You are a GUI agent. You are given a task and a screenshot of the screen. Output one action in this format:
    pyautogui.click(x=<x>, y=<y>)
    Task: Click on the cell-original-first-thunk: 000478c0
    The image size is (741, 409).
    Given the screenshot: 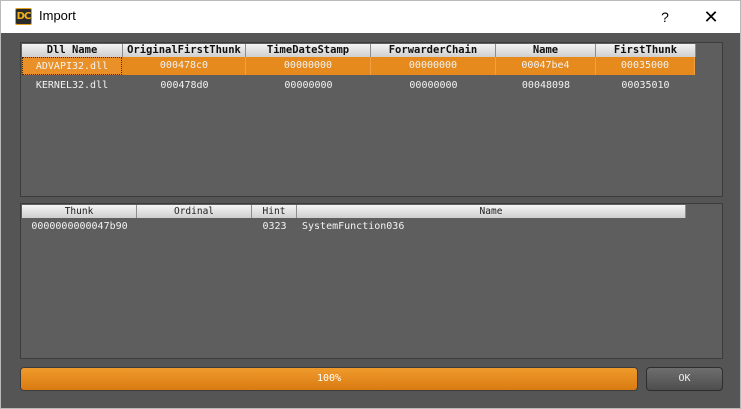 What is the action you would take?
    pyautogui.click(x=184, y=66)
    